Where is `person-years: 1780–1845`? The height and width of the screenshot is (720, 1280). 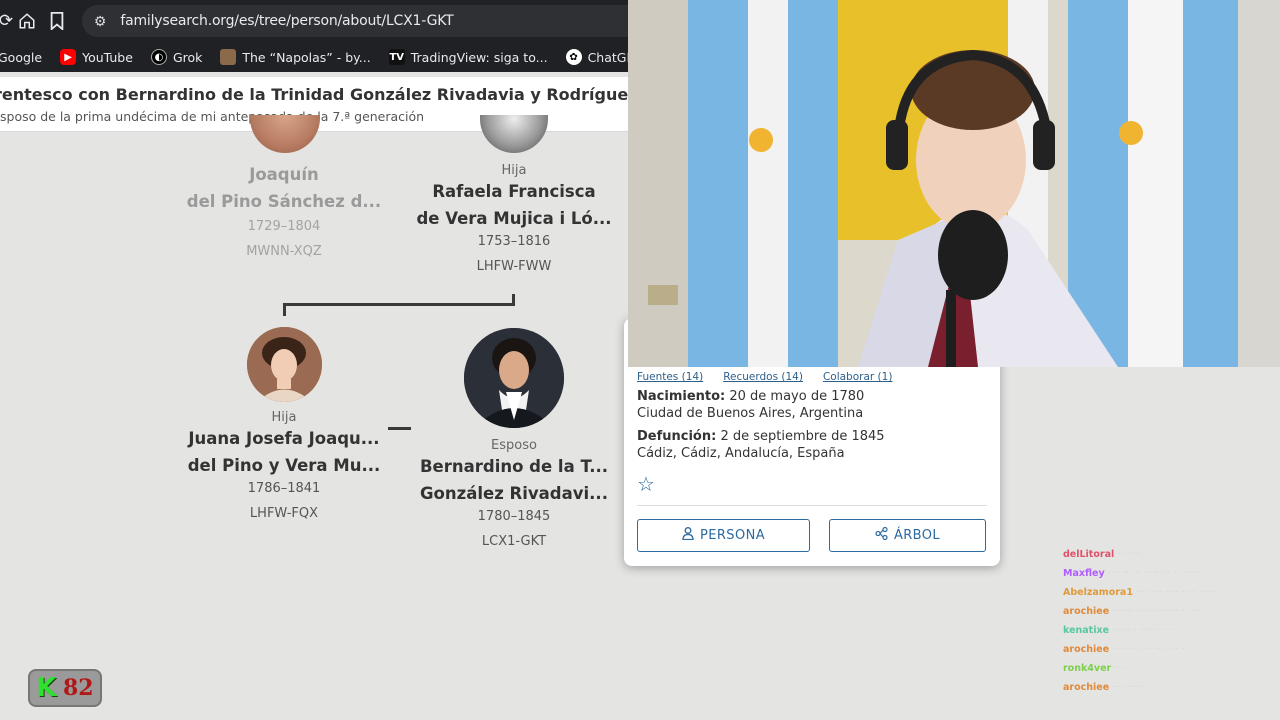 person-years: 1780–1845 is located at coordinates (514, 516).